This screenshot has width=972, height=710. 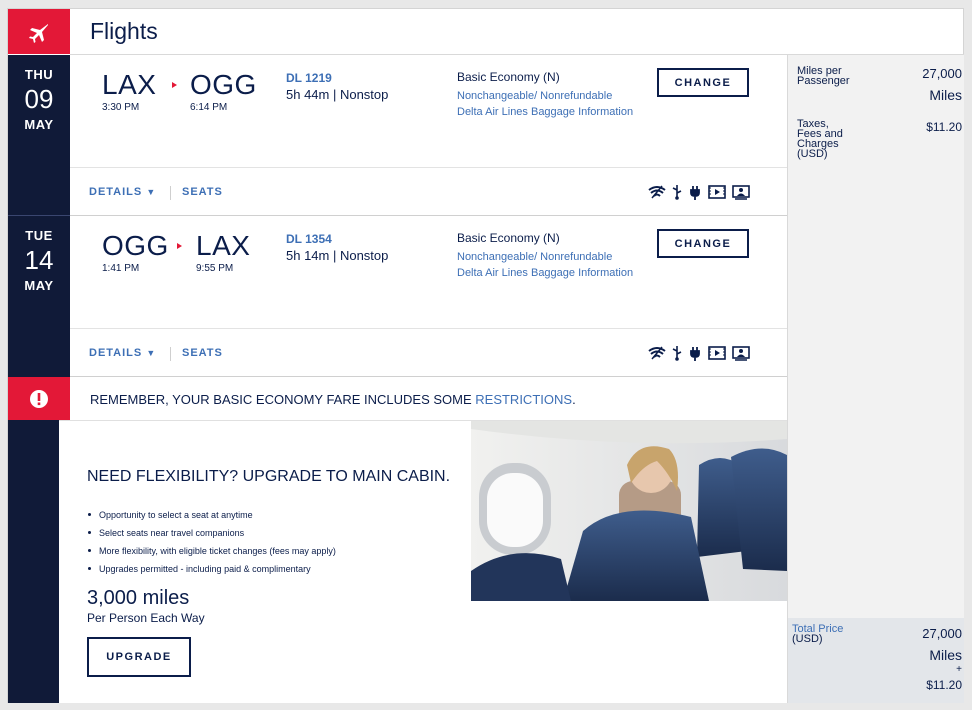 I want to click on airplane-icon, so click(x=38, y=33).